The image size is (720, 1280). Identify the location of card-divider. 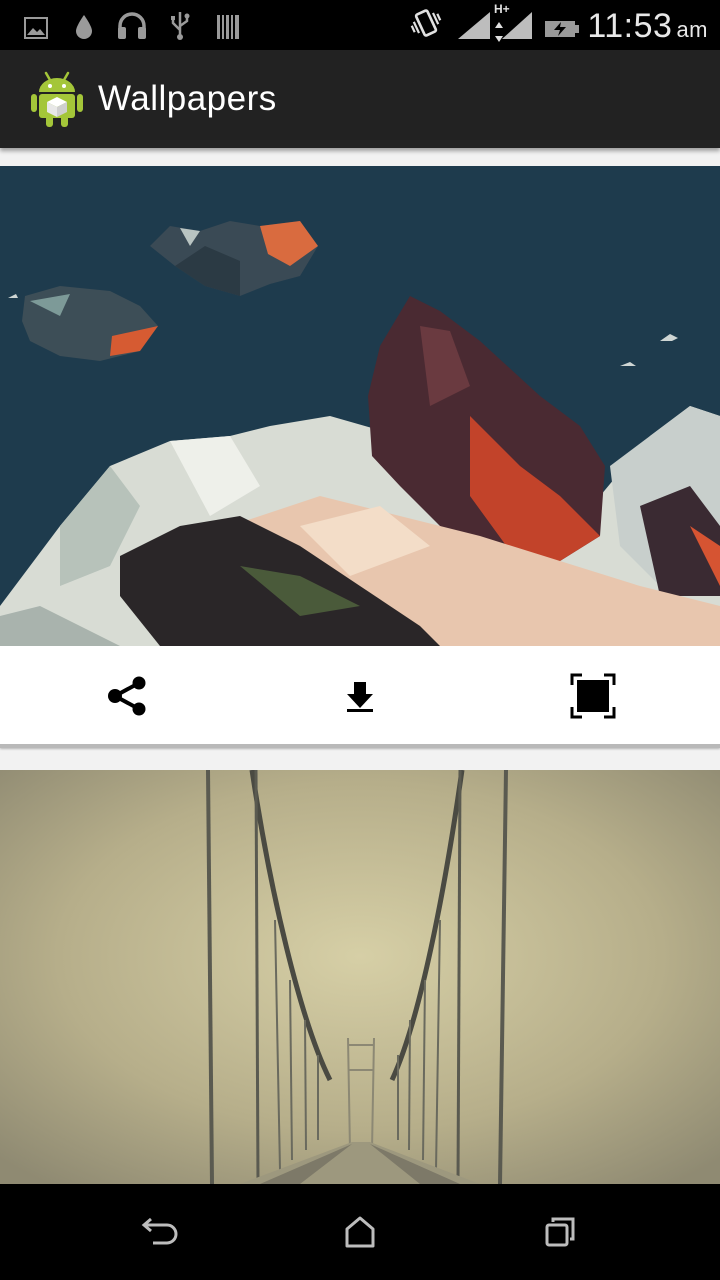
(360, 746).